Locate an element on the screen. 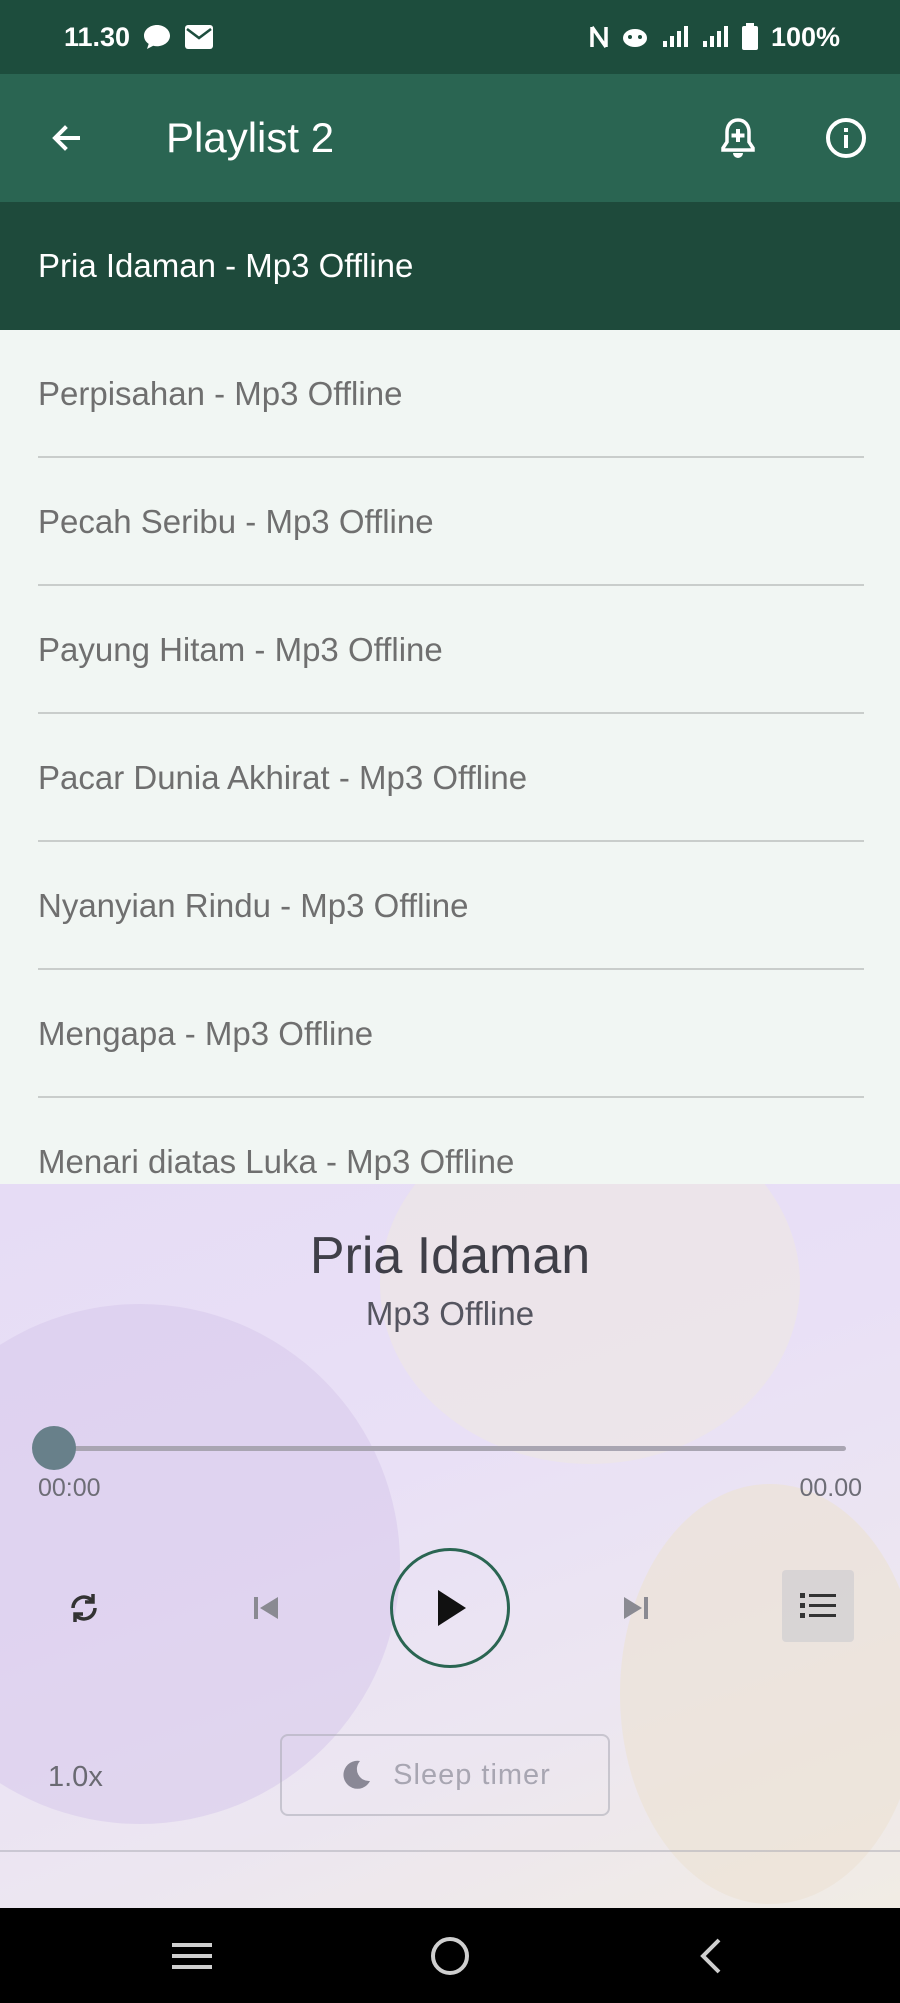 The image size is (900, 2003). seek-bar is located at coordinates (450, 1448).